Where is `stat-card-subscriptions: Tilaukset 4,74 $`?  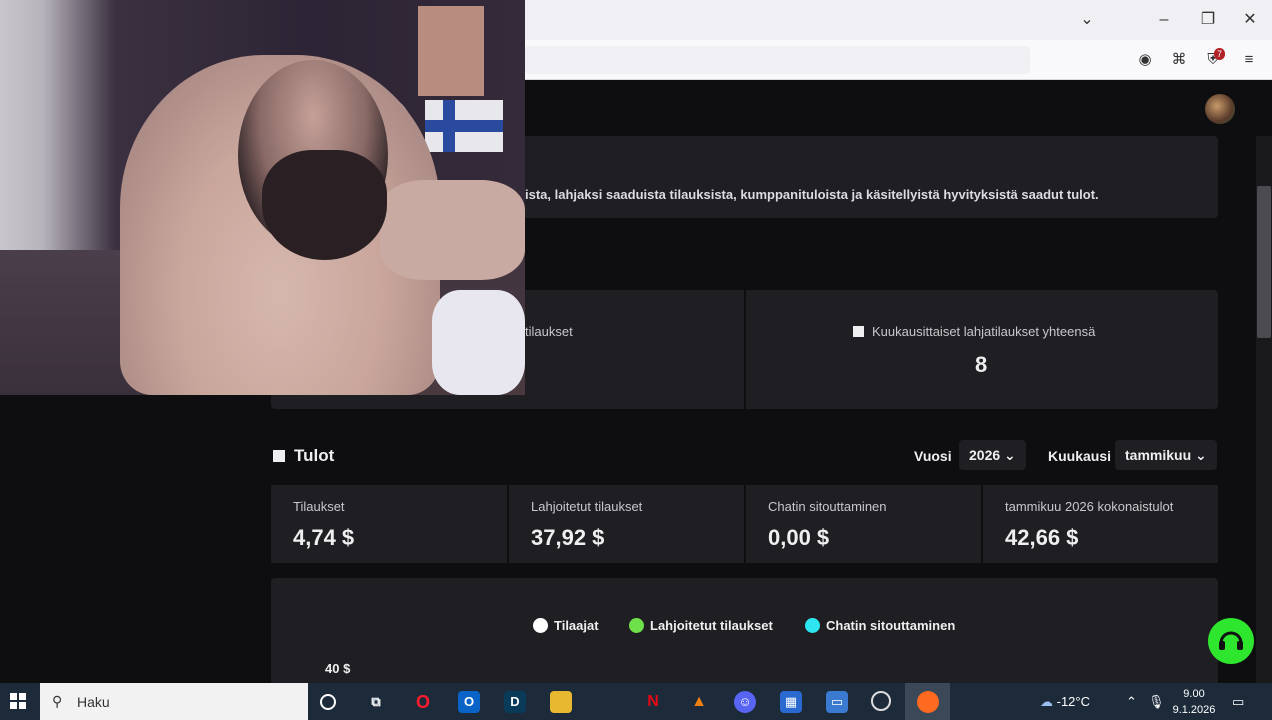 stat-card-subscriptions: Tilaukset 4,74 $ is located at coordinates (389, 524).